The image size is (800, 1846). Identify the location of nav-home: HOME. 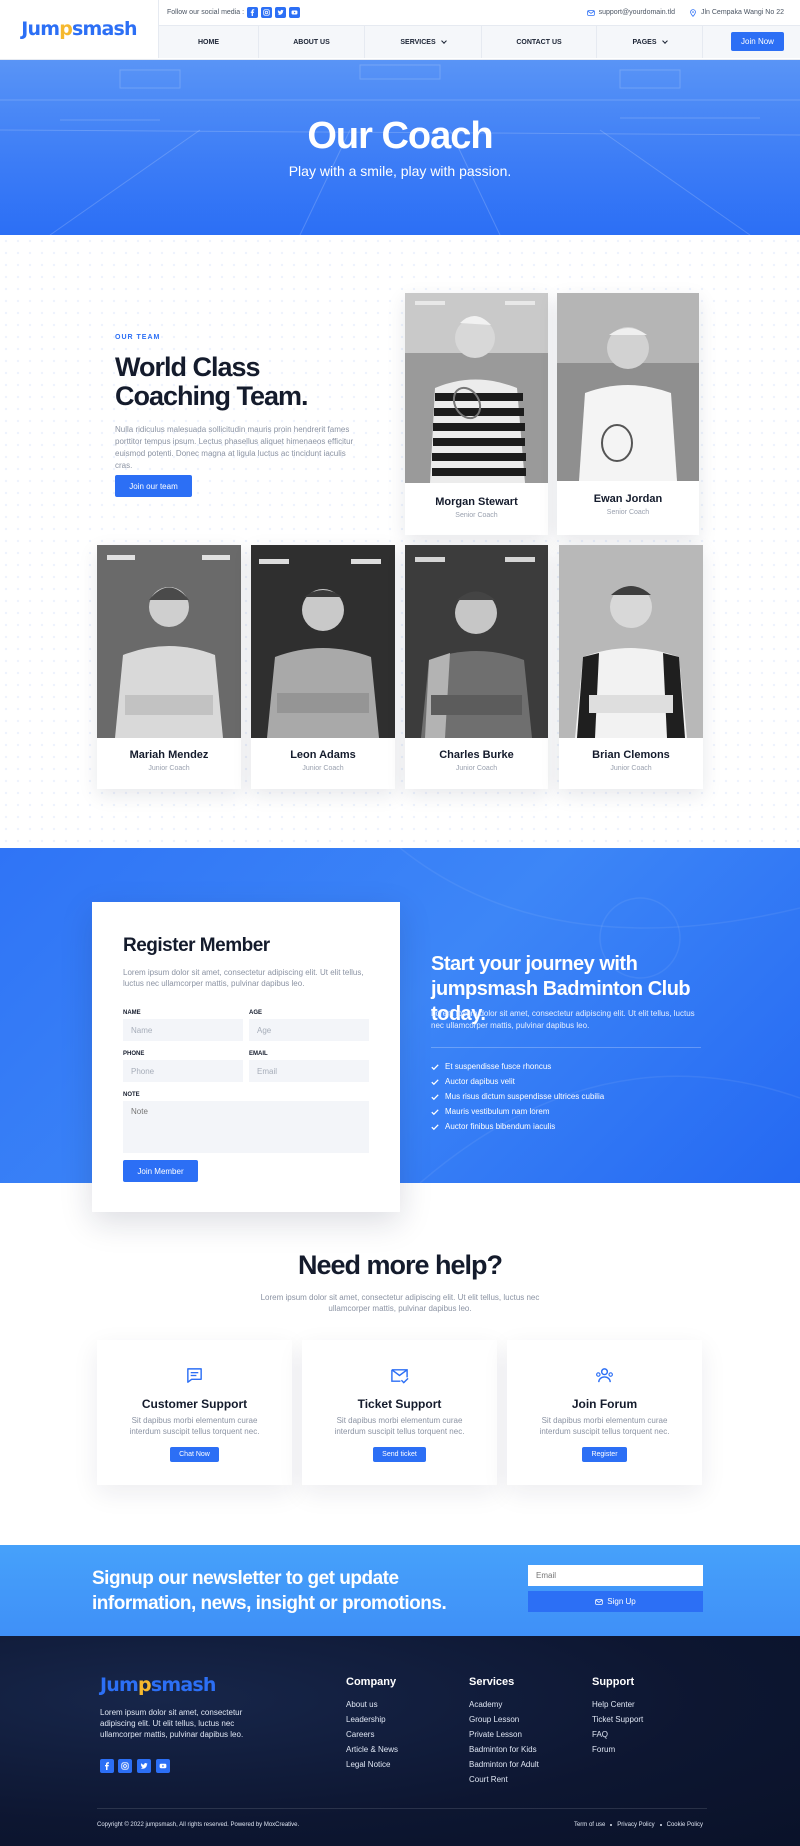
(209, 42).